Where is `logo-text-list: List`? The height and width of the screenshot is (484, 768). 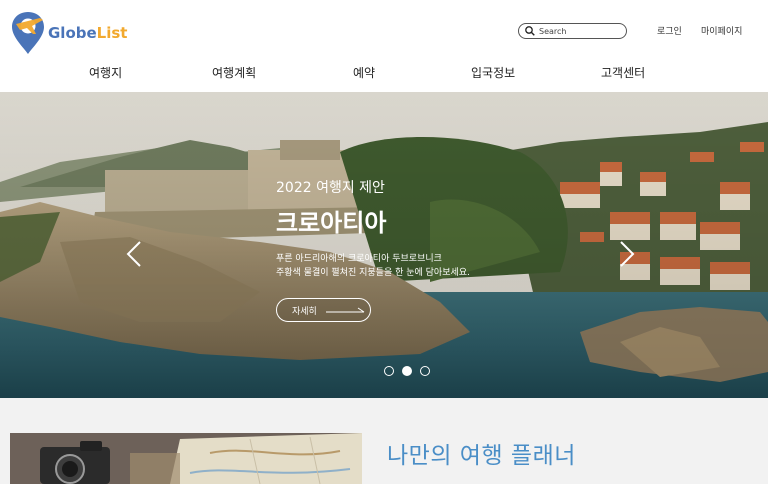 logo-text-list: List is located at coordinates (112, 33).